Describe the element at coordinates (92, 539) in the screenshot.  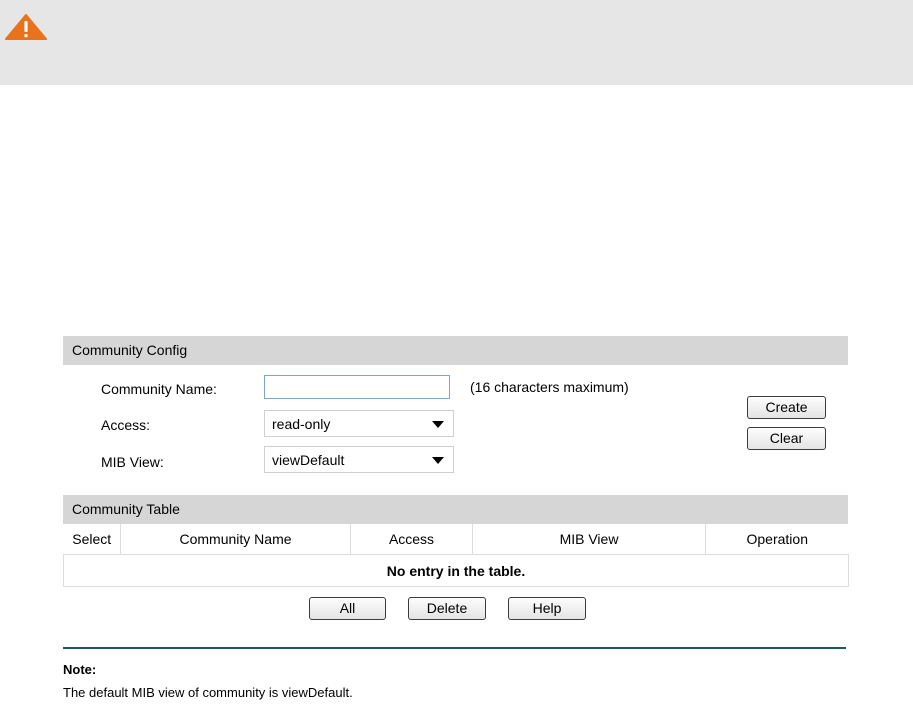
I see `column-select: Select` at that location.